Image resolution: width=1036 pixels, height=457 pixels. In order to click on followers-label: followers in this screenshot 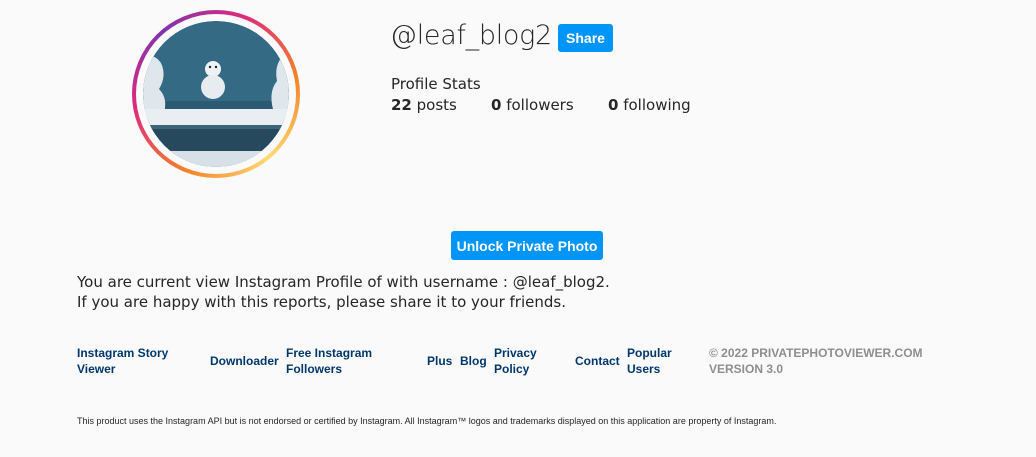, I will do `click(540, 105)`.